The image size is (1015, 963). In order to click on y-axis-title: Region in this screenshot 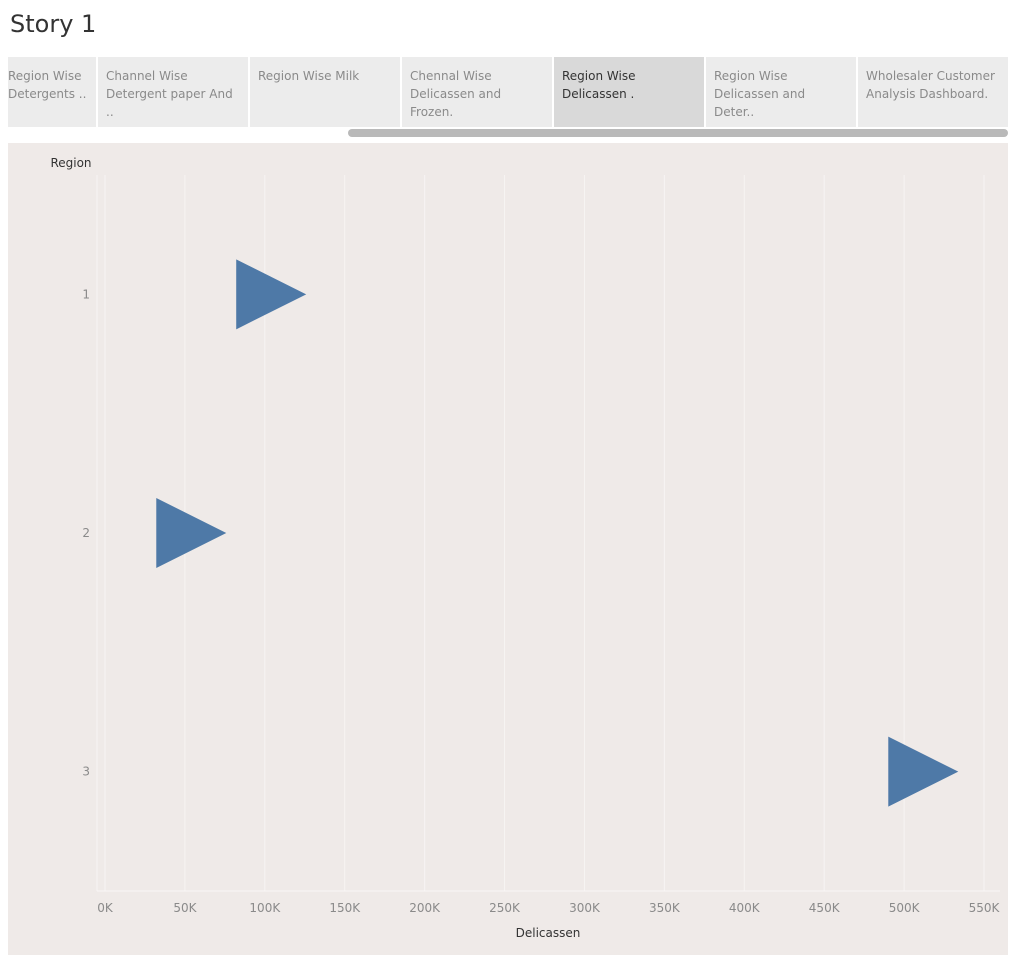, I will do `click(70, 163)`.